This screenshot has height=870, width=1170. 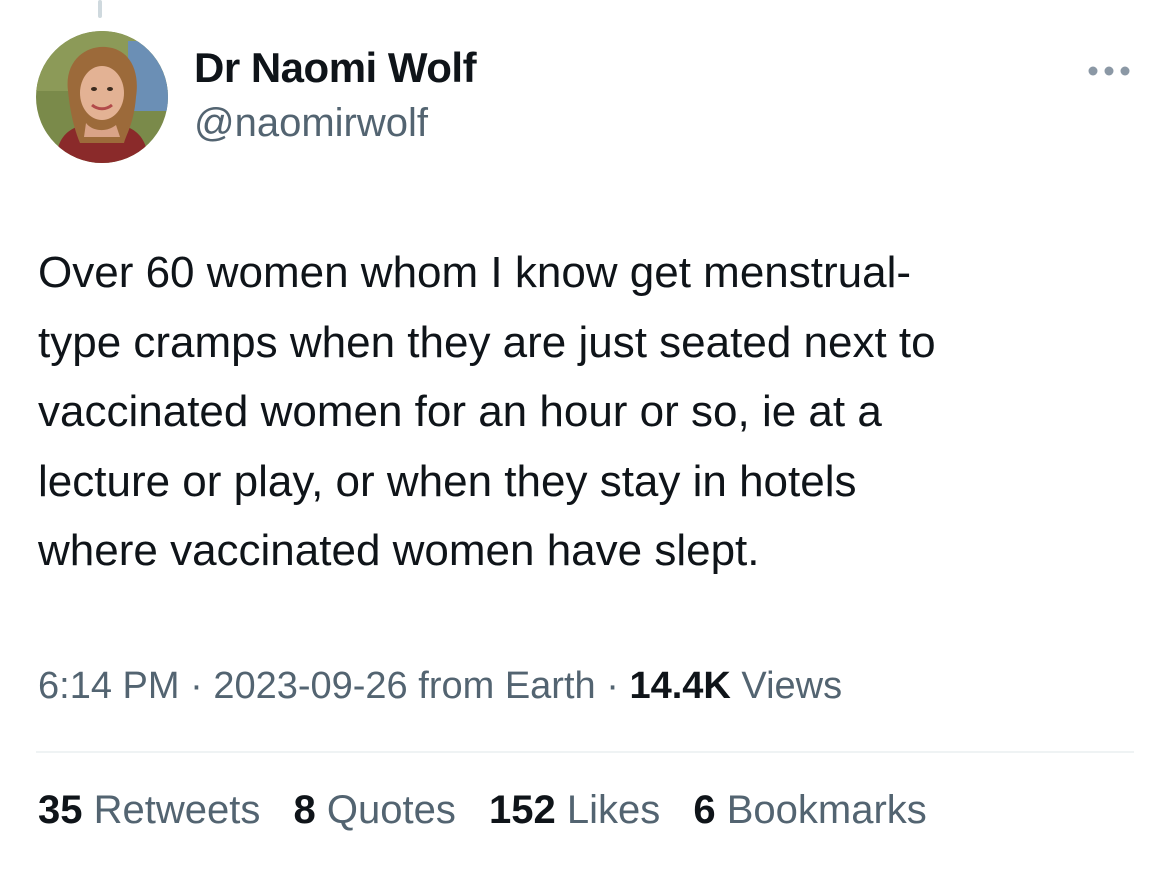 I want to click on views-label: Views, so click(x=792, y=686).